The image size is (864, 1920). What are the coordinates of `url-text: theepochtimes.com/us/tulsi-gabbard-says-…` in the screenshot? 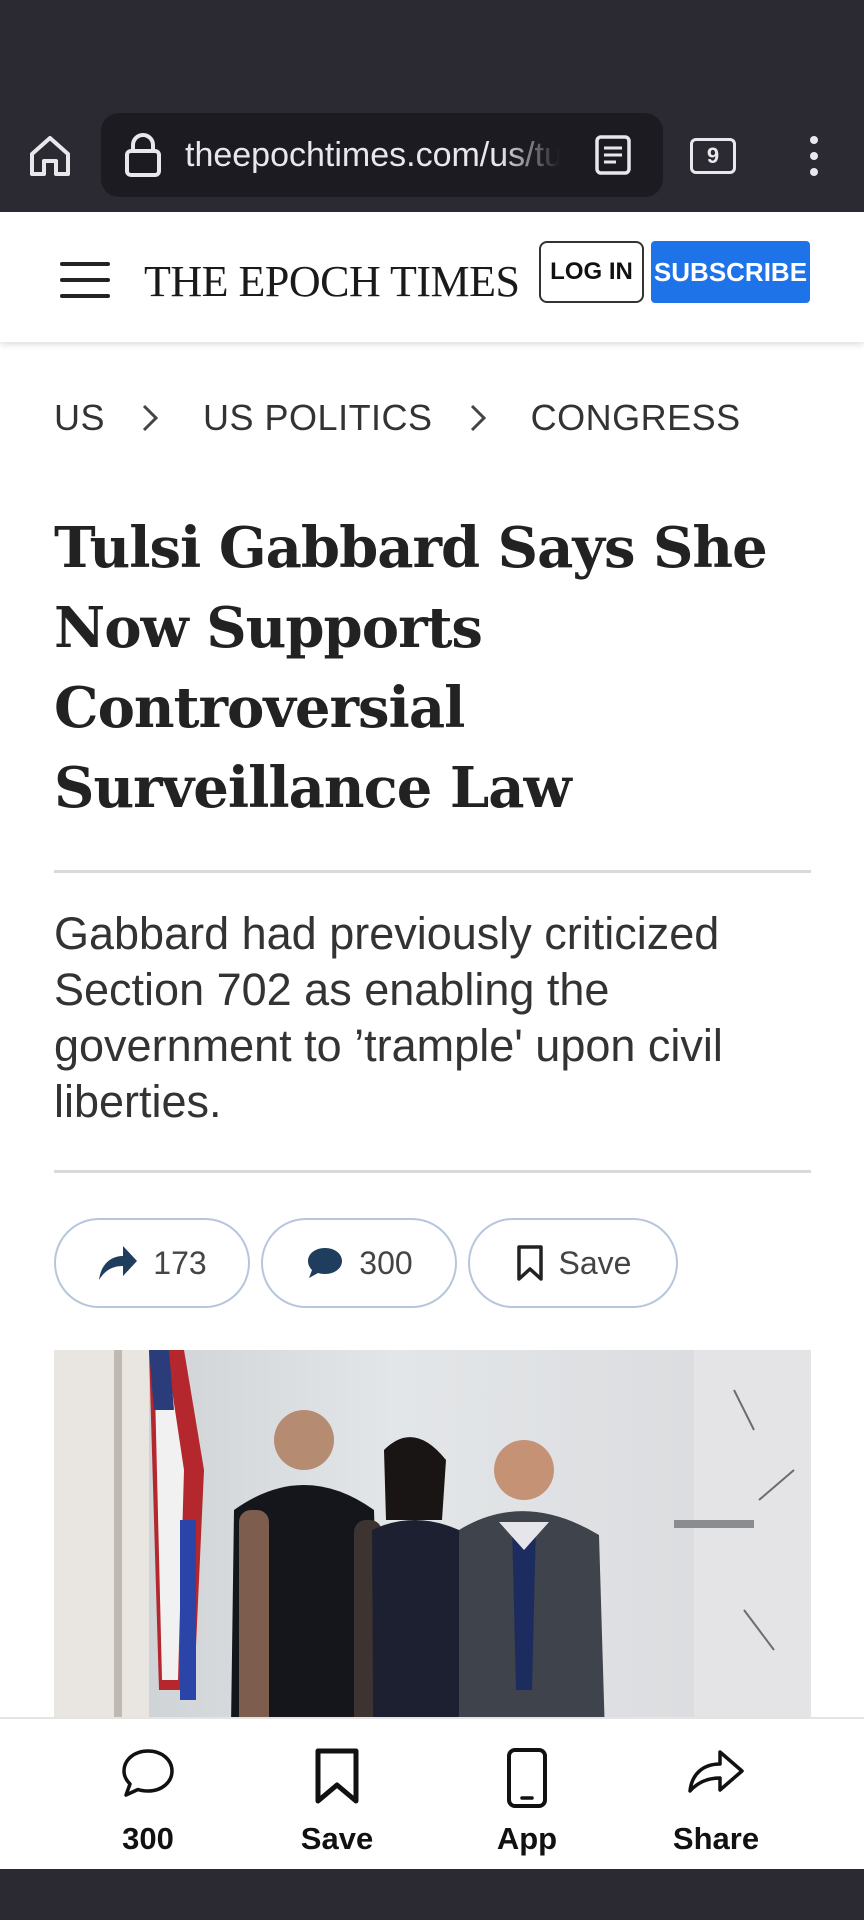 It's located at (372, 155).